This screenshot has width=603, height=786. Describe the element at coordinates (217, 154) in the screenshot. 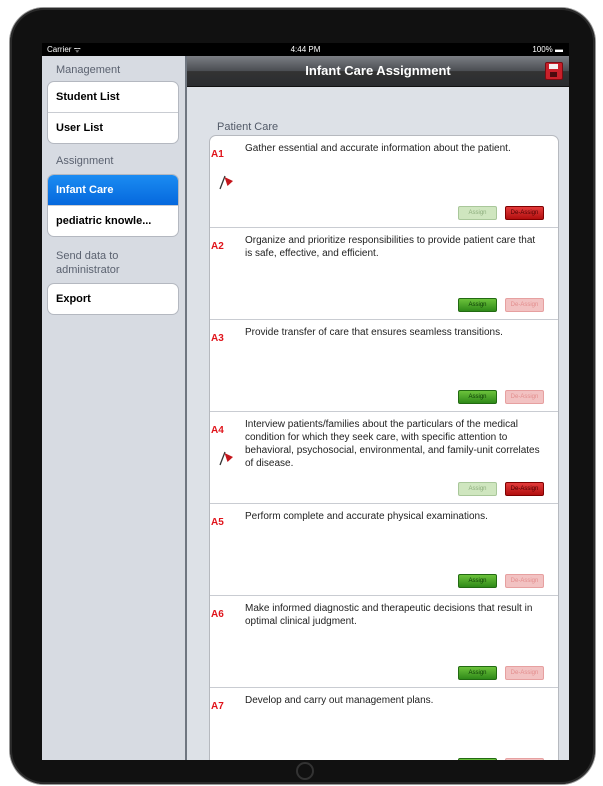

I see `item-code: A1` at that location.